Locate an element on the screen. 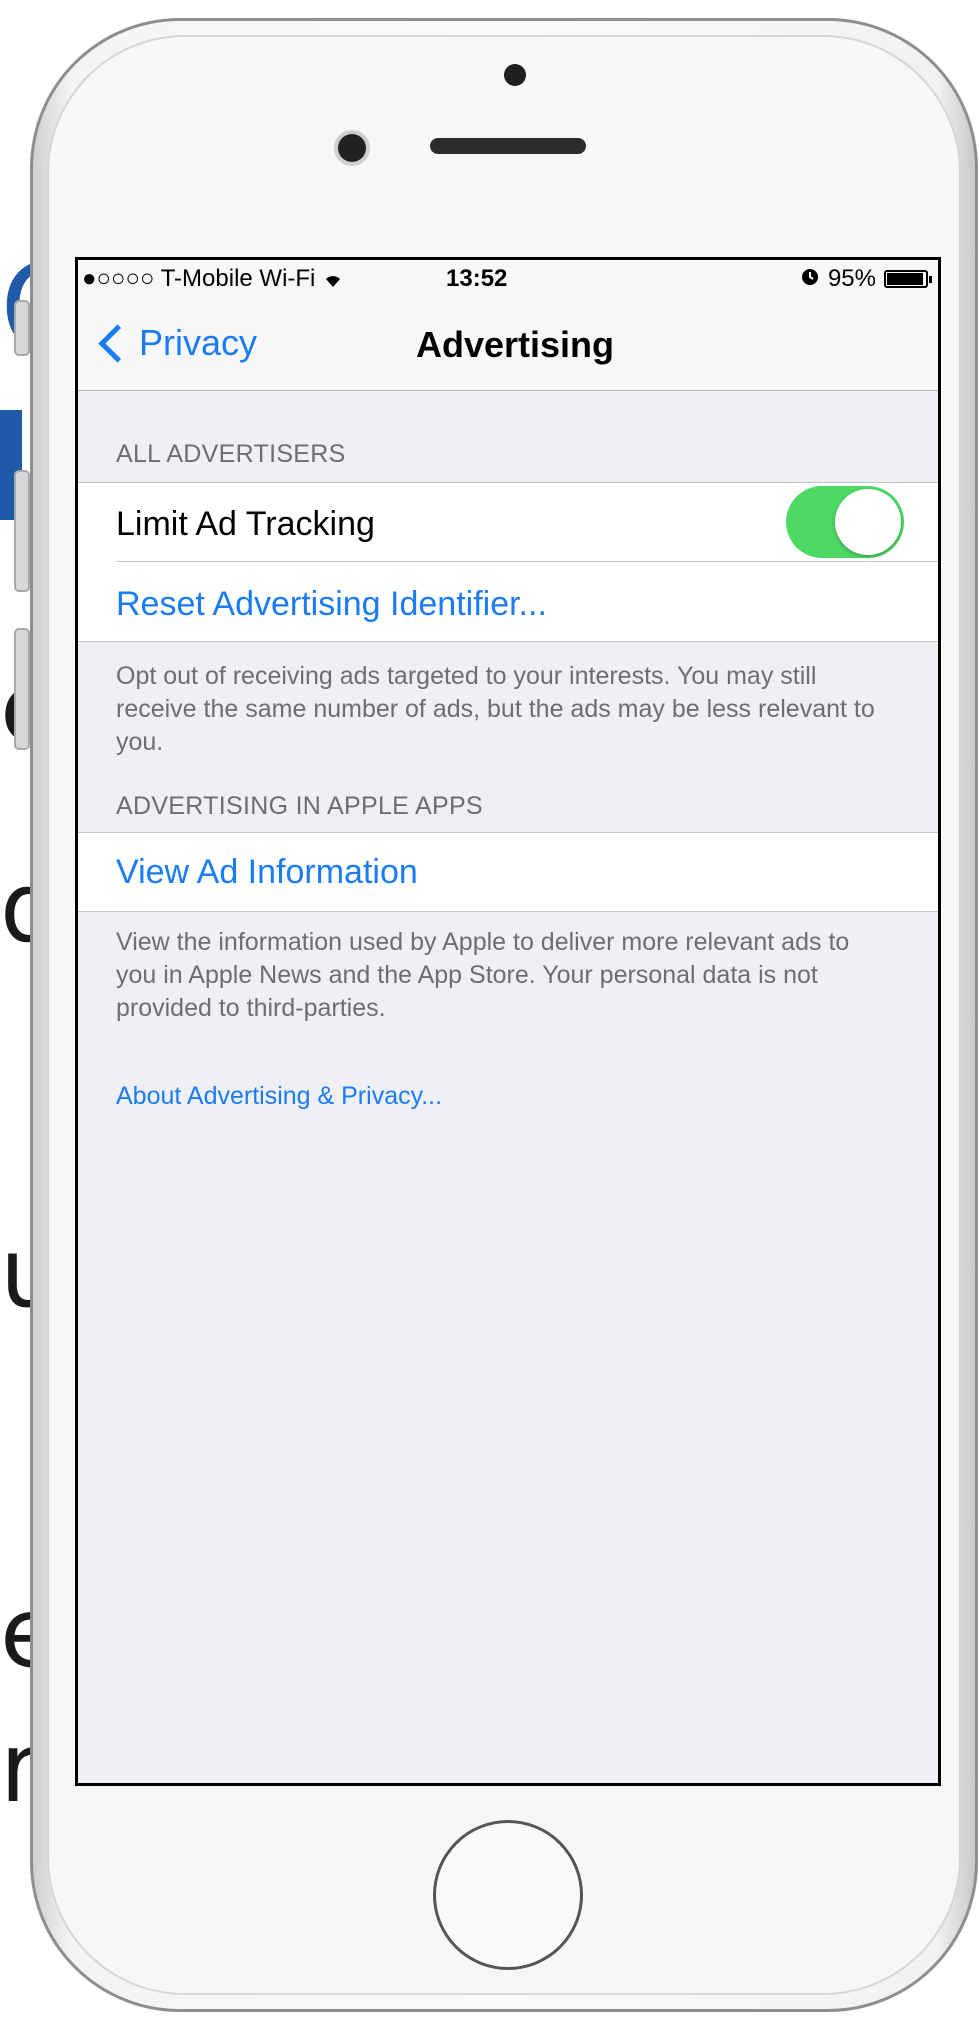  earpiece-speaker is located at coordinates (508, 146).